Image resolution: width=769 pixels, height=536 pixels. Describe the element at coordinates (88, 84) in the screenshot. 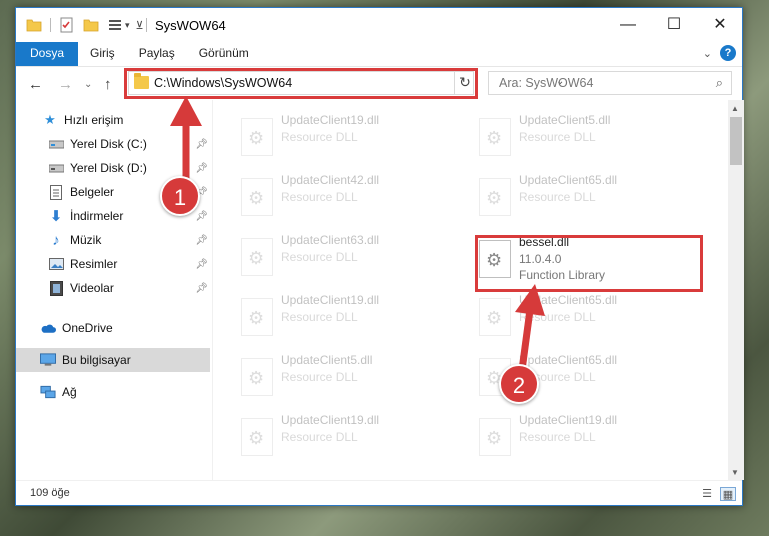

I see `recent-locations-button: ⌄` at that location.